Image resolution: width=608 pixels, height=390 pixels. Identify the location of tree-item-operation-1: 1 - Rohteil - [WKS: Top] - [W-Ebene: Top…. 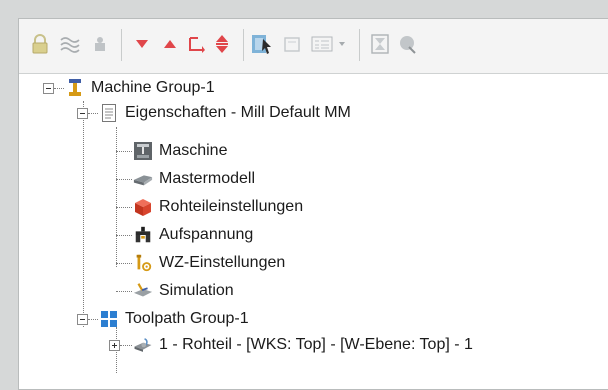
(303, 345).